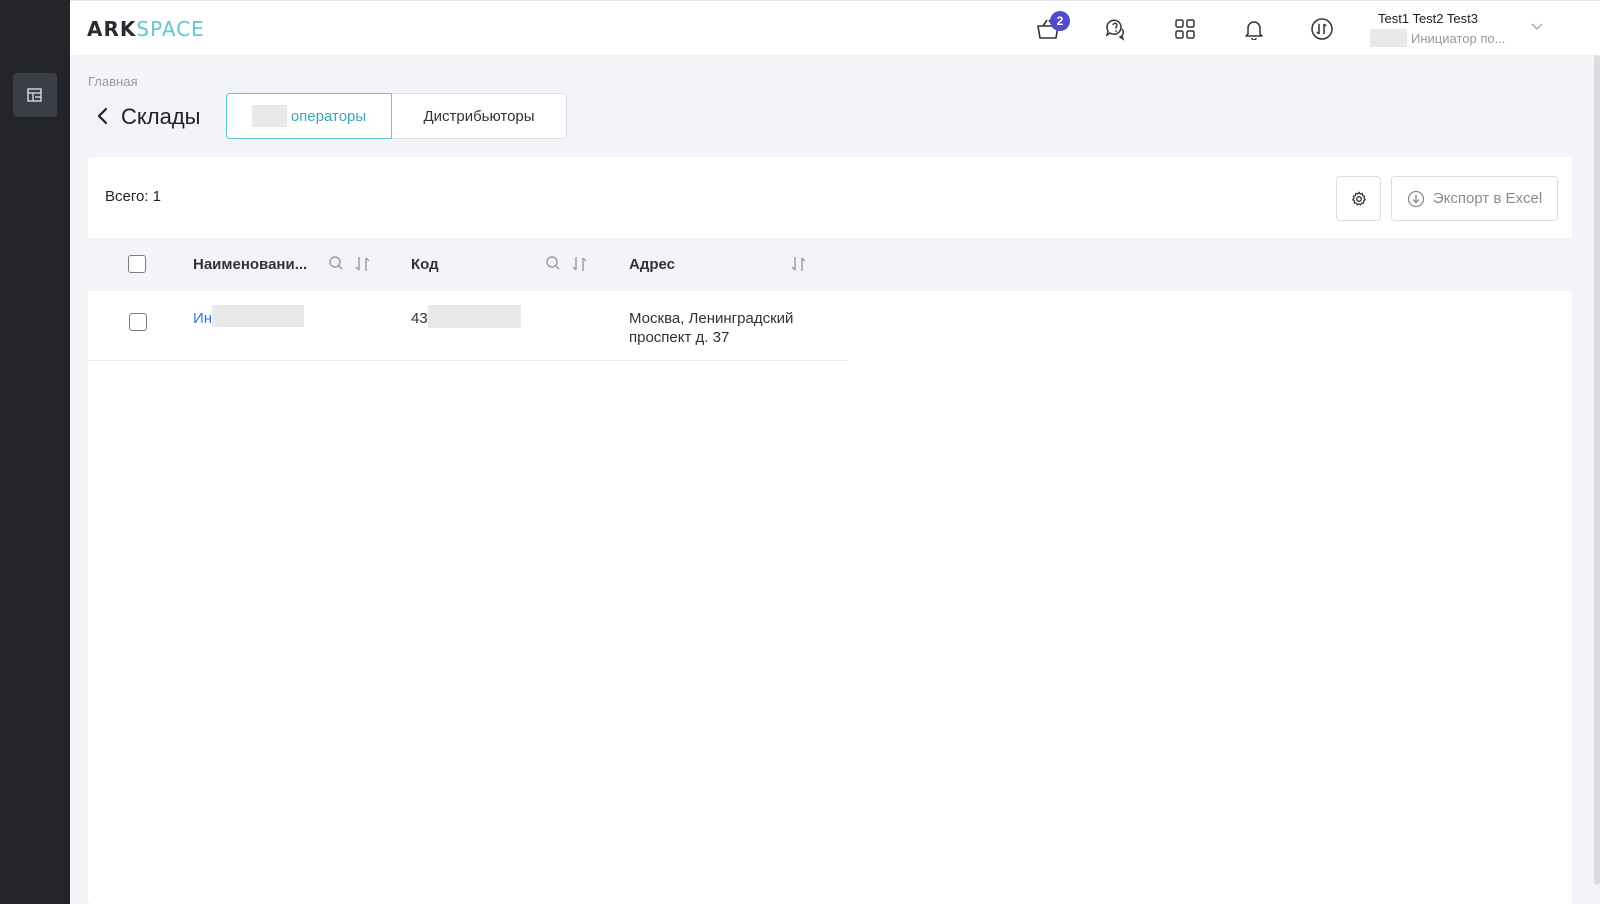  What do you see at coordinates (1415, 198) in the screenshot?
I see `download-icon` at bounding box center [1415, 198].